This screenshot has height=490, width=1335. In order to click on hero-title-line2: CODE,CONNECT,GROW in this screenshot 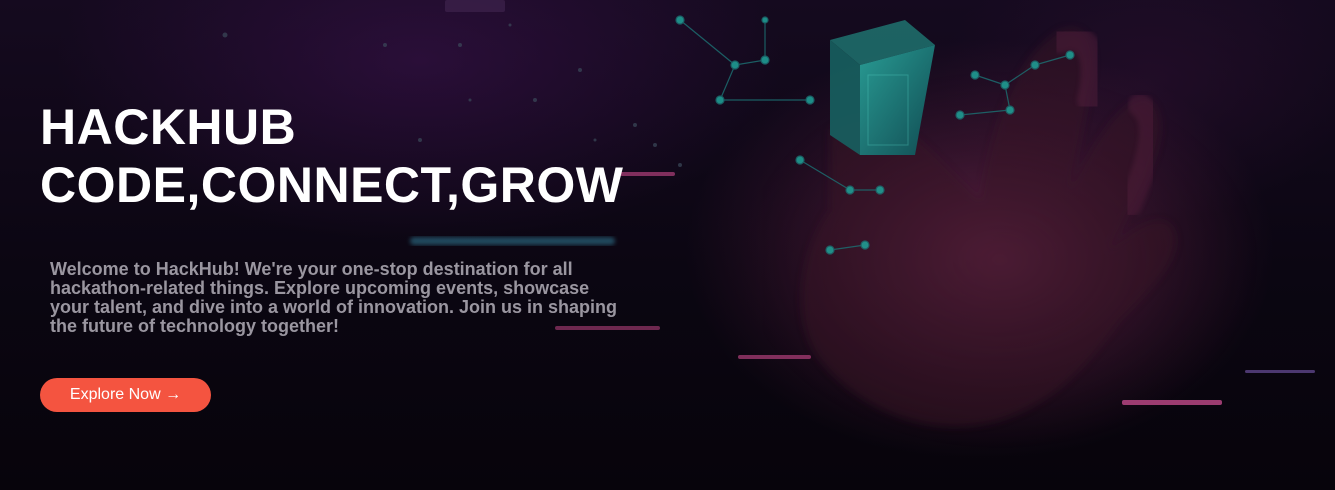, I will do `click(332, 185)`.